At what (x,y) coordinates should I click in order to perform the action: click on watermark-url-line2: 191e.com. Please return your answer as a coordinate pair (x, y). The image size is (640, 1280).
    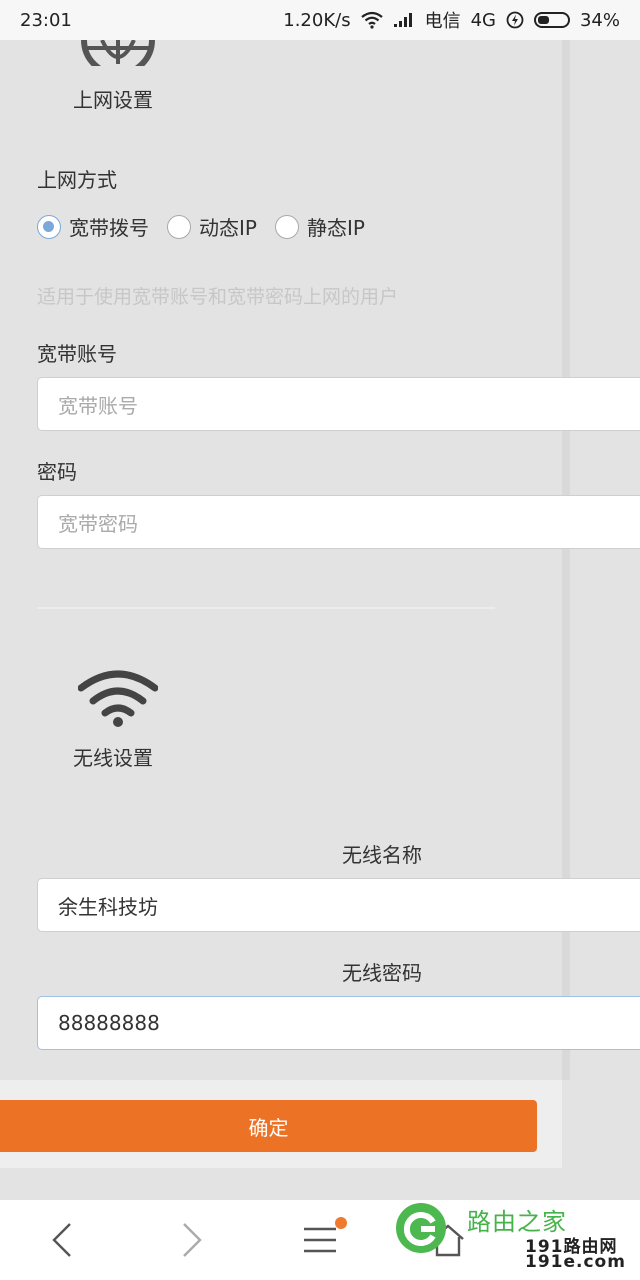
    Looking at the image, I should click on (575, 1262).